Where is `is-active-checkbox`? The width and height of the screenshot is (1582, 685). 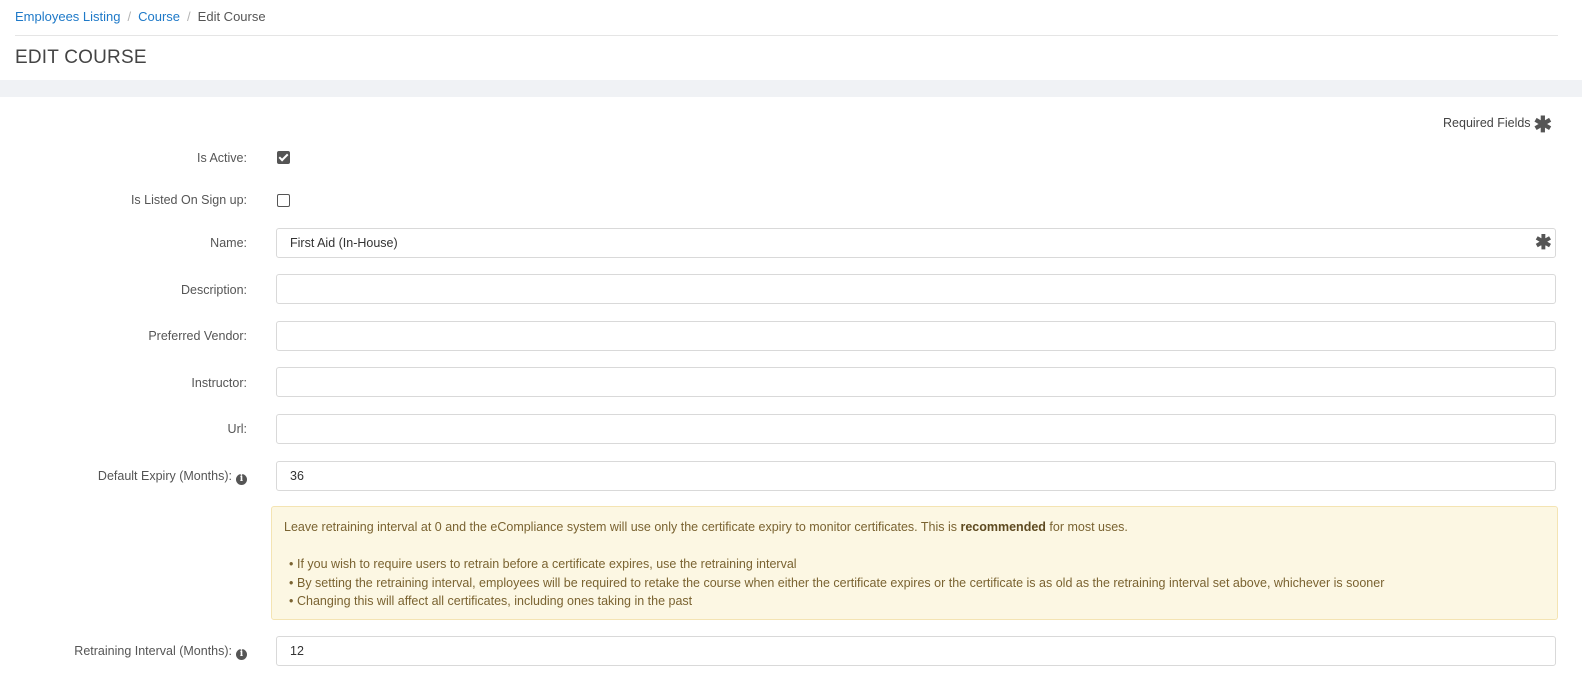
is-active-checkbox is located at coordinates (283, 157).